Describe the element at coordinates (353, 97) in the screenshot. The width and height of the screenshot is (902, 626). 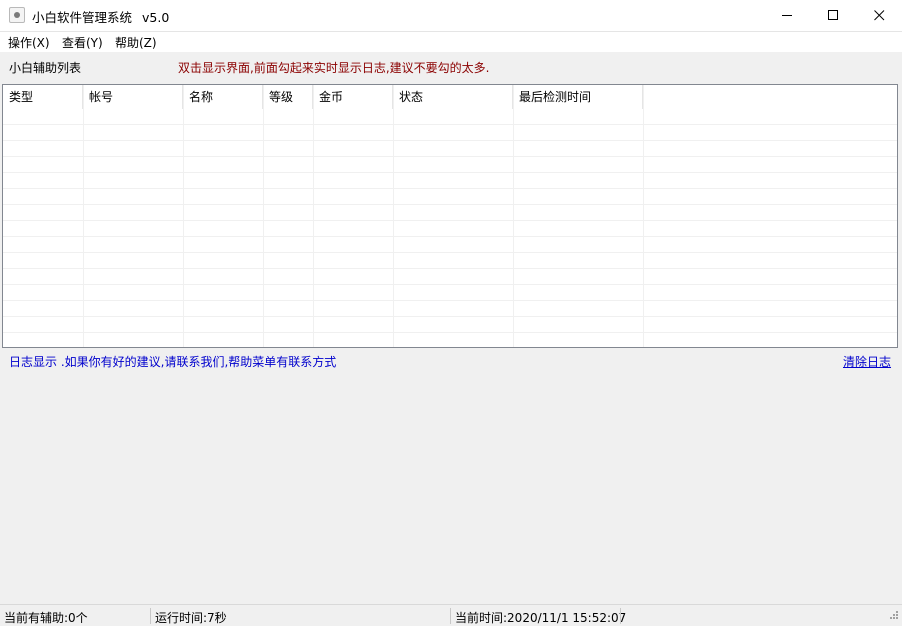
I see `column-header-gold: 金币` at that location.